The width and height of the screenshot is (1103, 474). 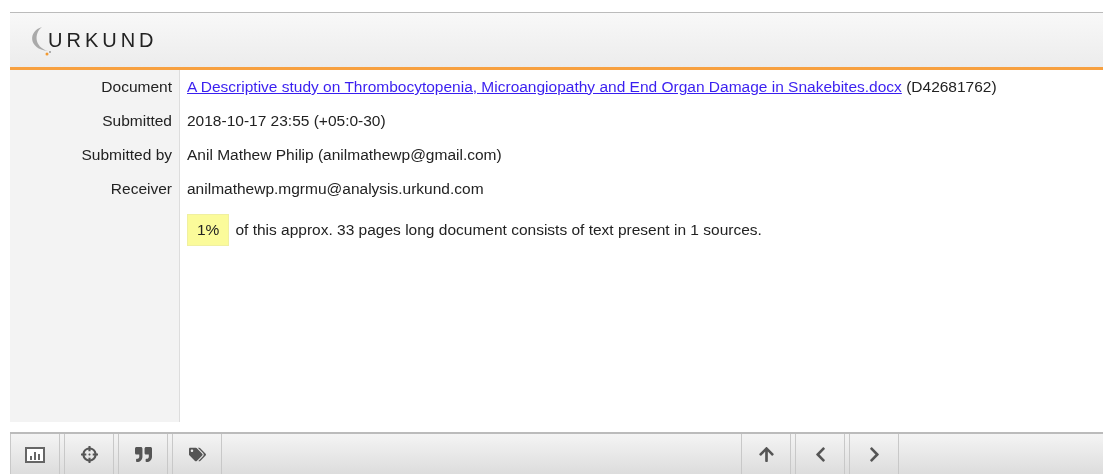 What do you see at coordinates (874, 454) in the screenshot?
I see `next-button` at bounding box center [874, 454].